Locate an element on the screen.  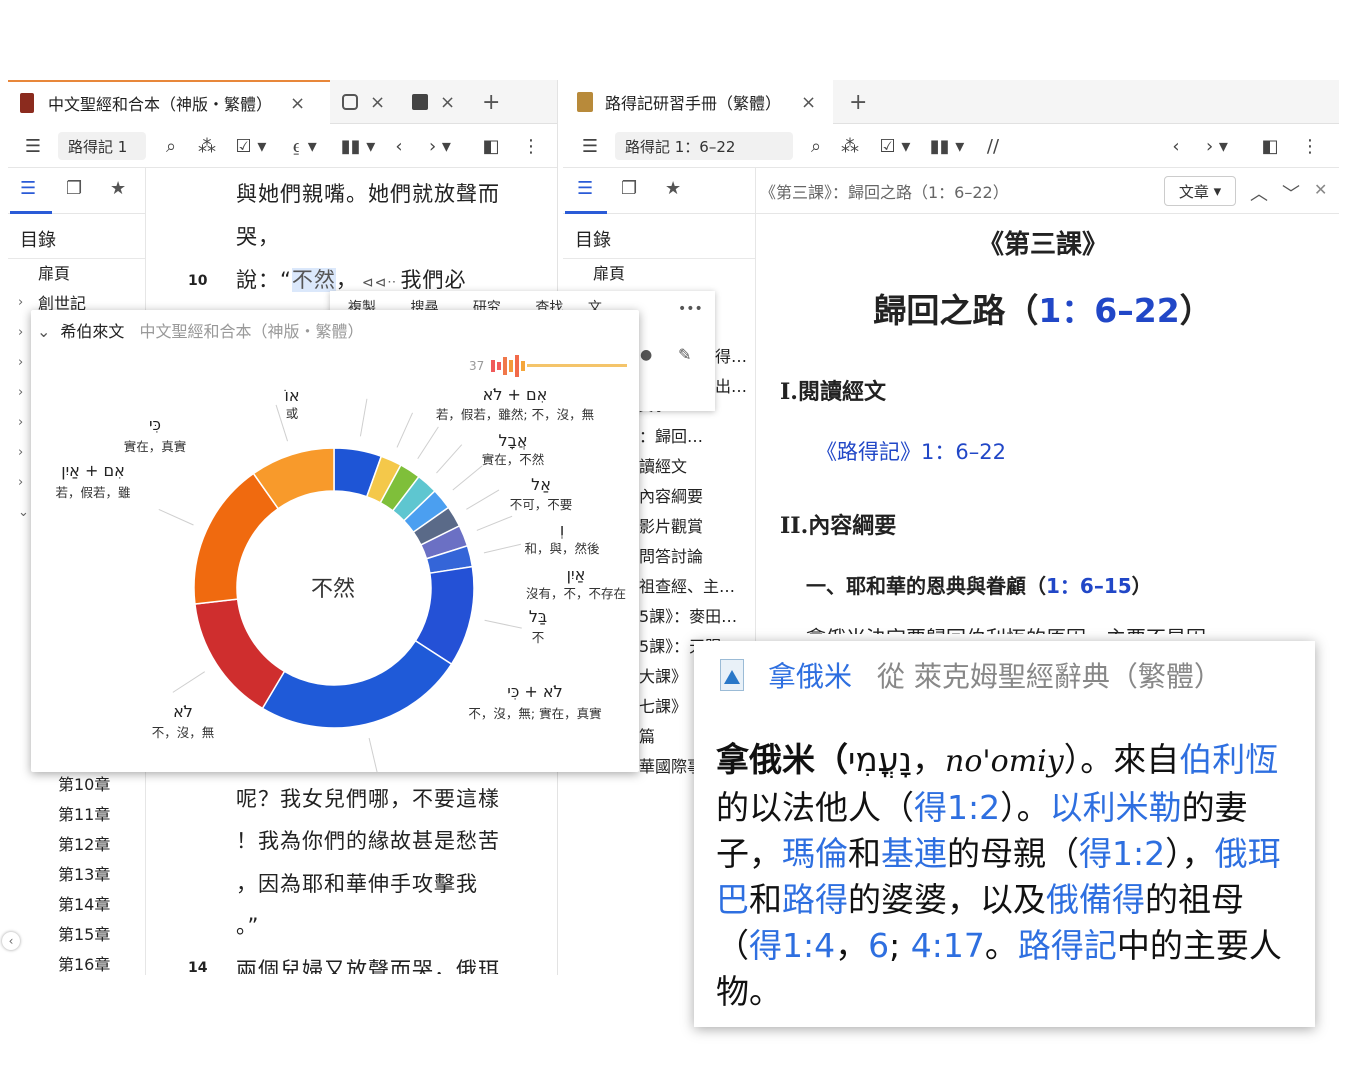
dict-text: 和 is located at coordinates (765, 899).